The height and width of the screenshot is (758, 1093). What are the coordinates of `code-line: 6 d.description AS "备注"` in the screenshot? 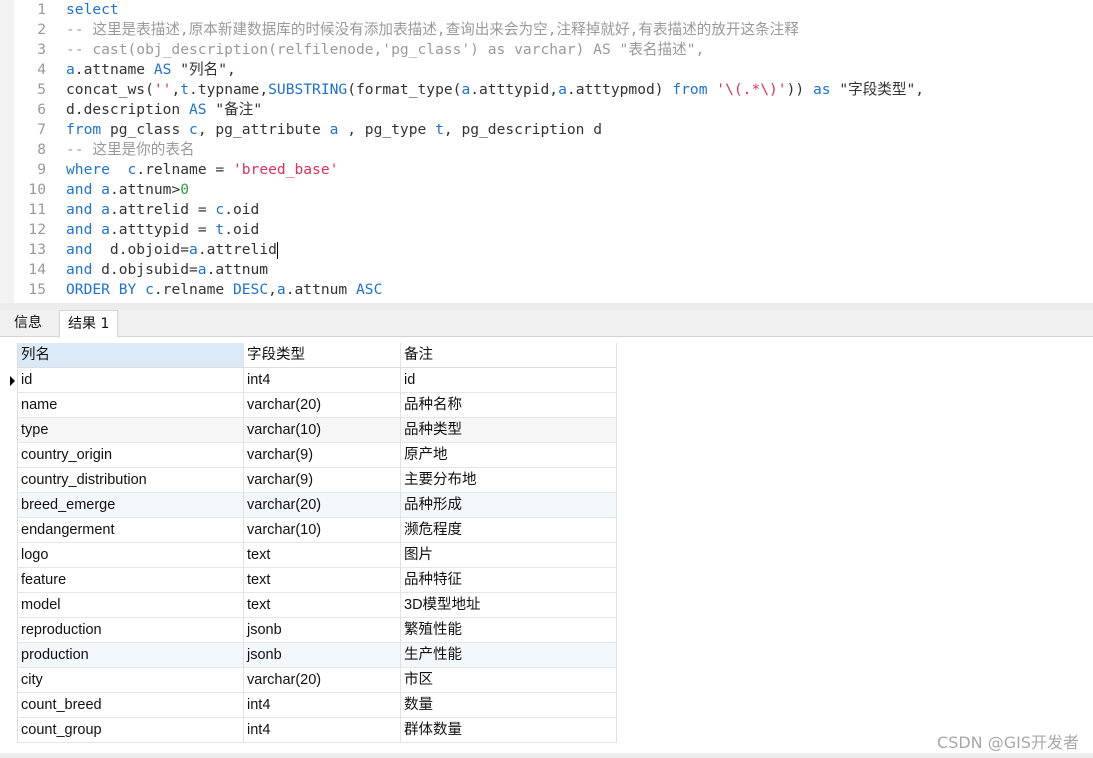 It's located at (131, 110).